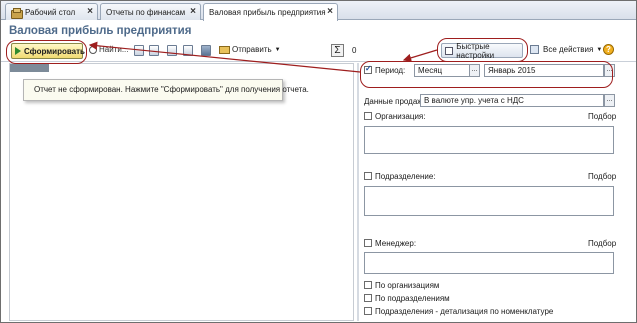 This screenshot has width=637, height=323. I want to click on arrow-to-period, so click(420, 55).